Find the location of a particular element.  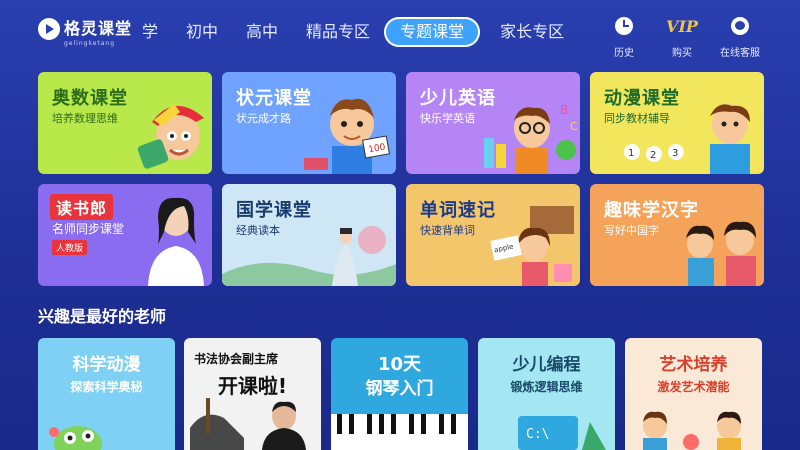

cartoon-boy-with-glasses-illustration: B C is located at coordinates (531, 138).